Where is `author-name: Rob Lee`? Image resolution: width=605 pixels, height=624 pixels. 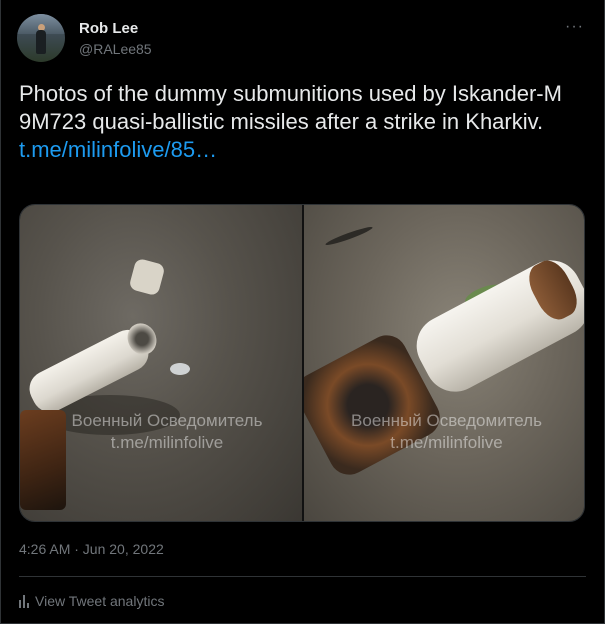
author-name: Rob Lee is located at coordinates (108, 28).